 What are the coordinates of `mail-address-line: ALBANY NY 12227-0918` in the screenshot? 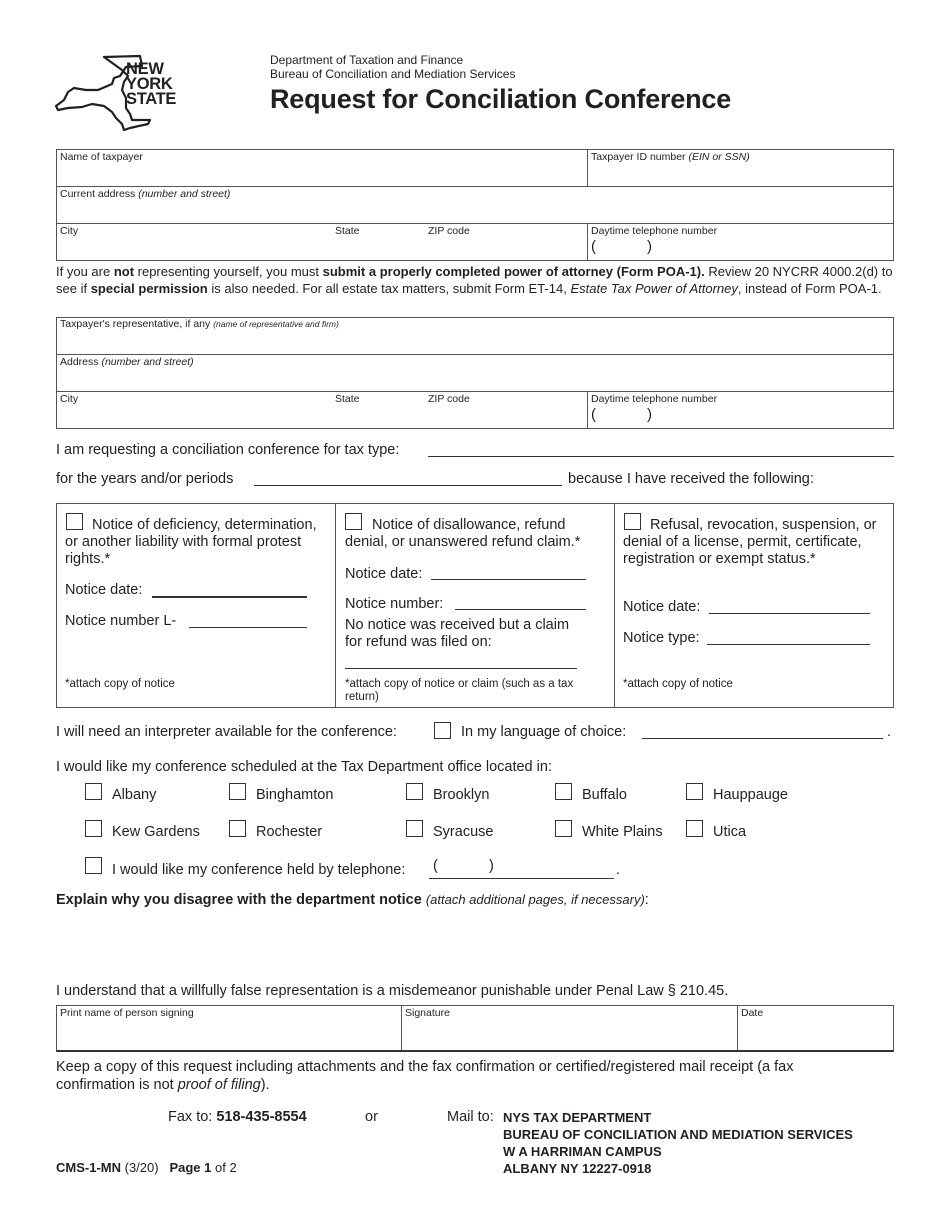 It's located at (577, 1168).